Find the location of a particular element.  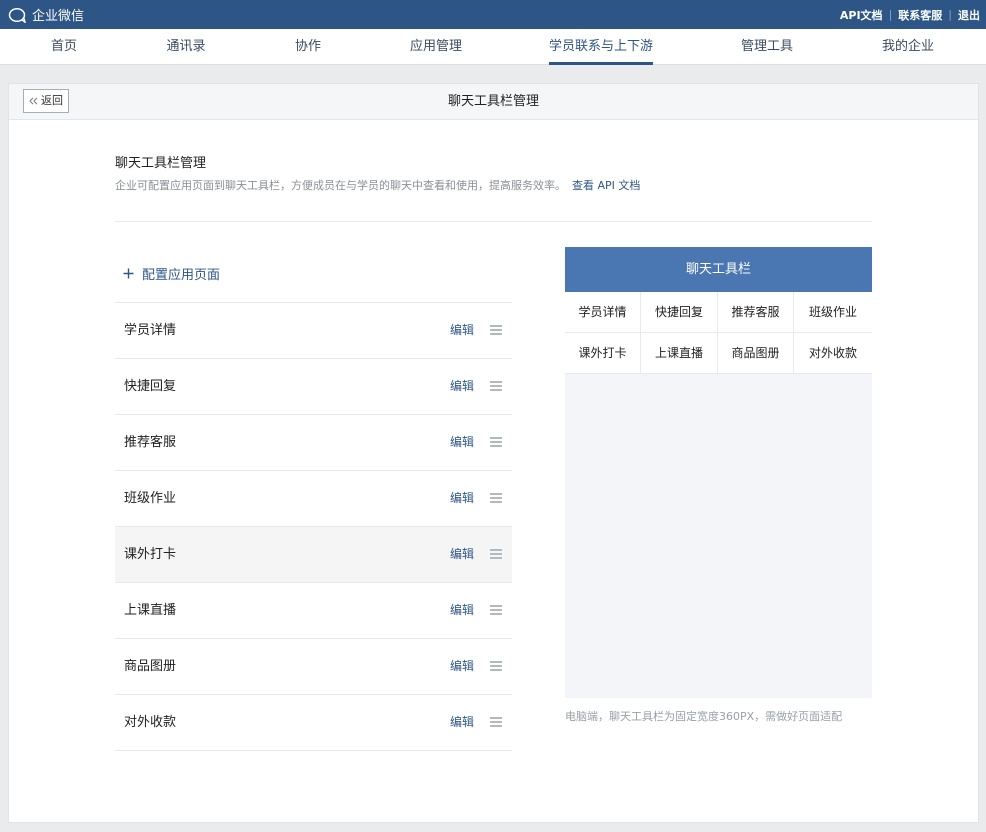

preview-item: 班级作业 is located at coordinates (833, 312).